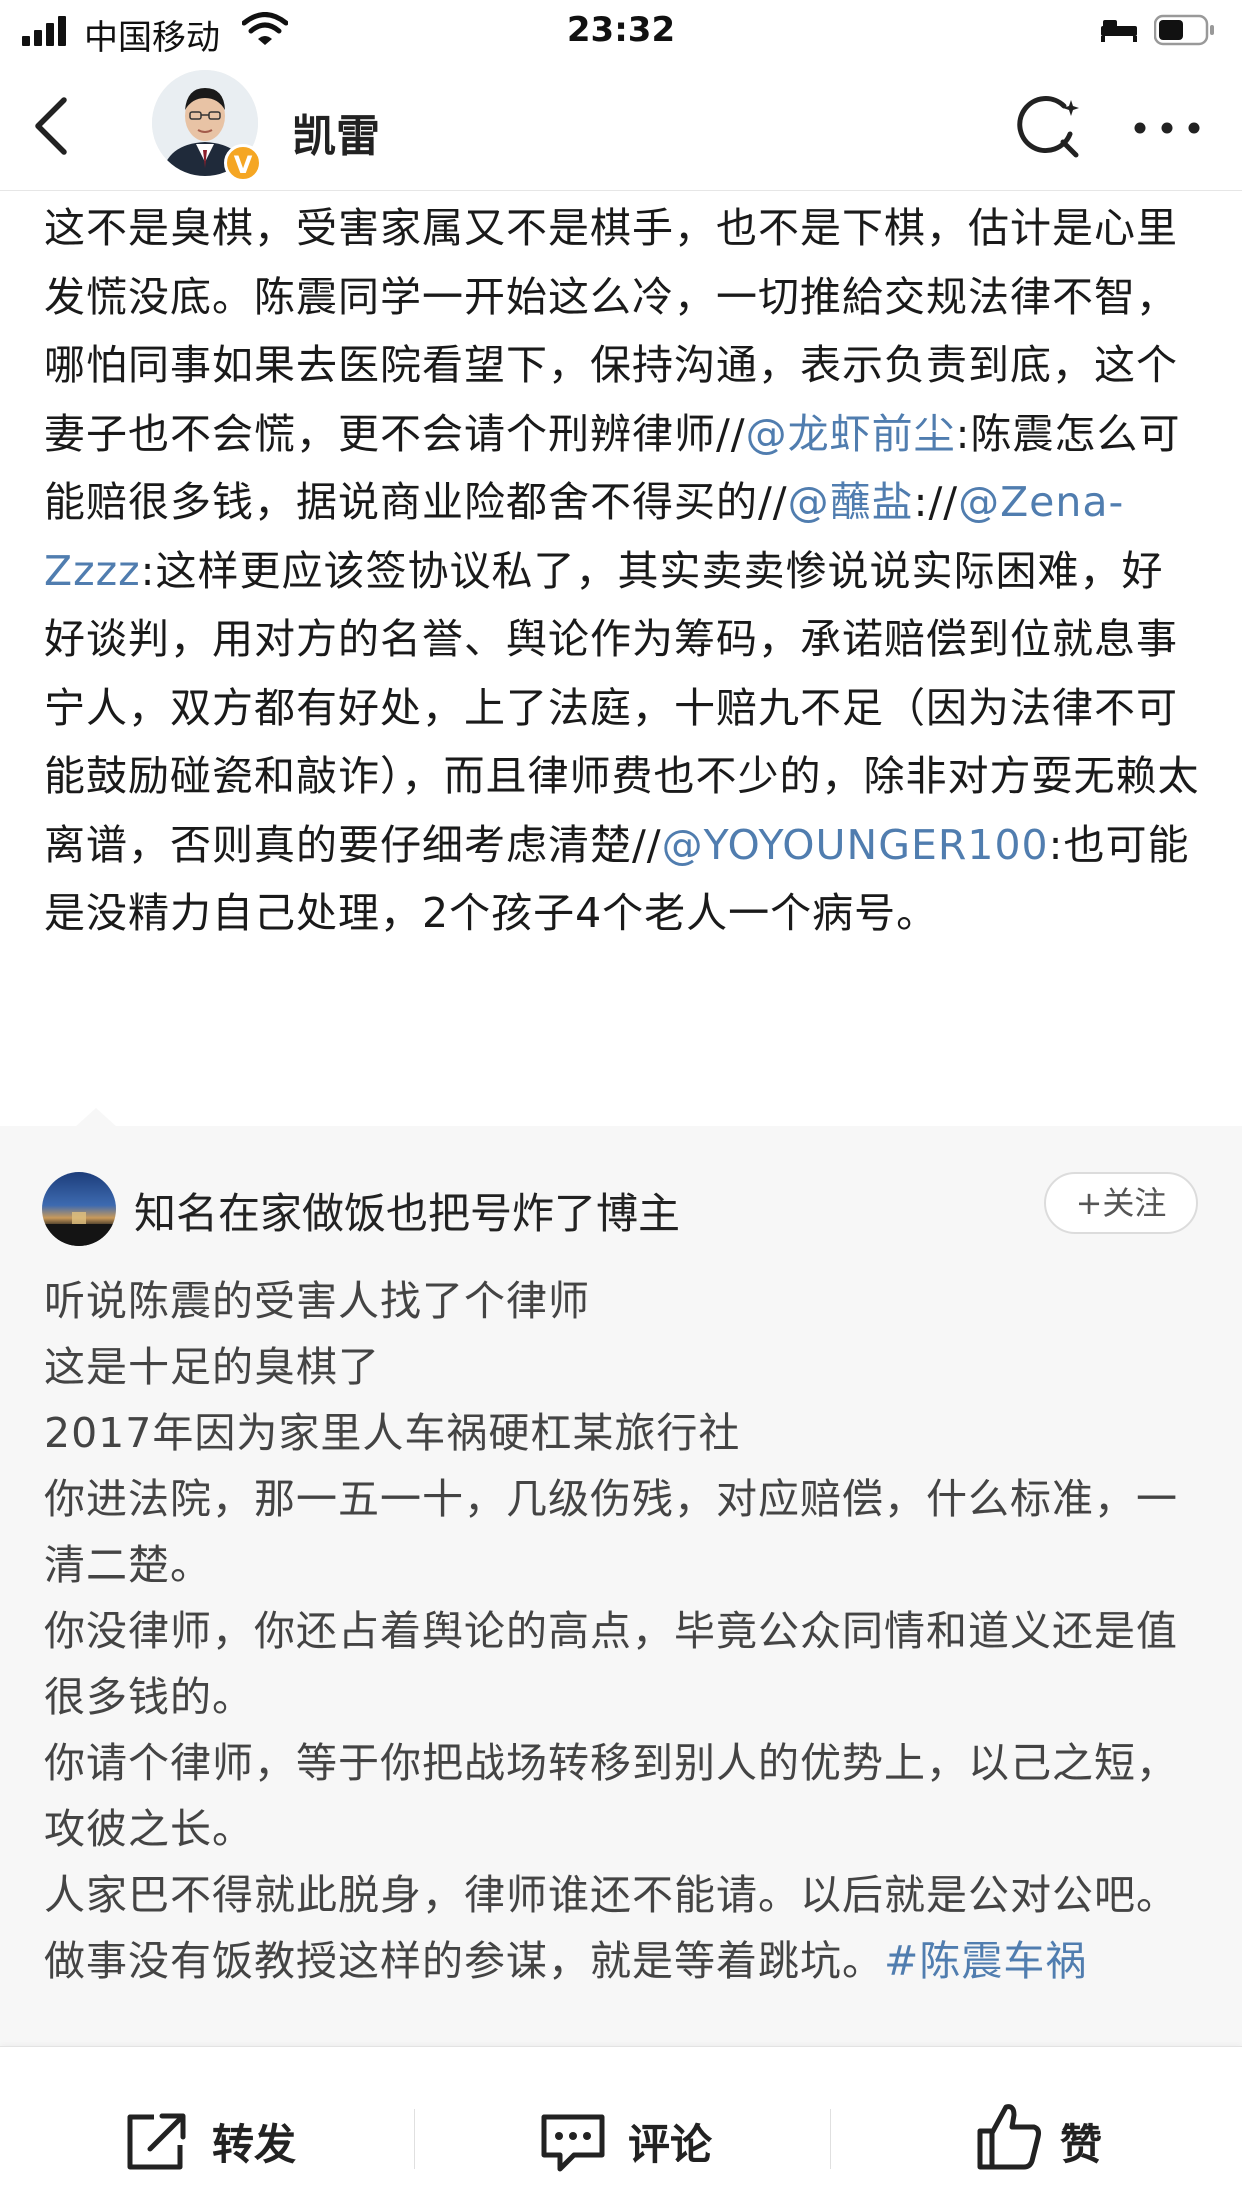  Describe the element at coordinates (1050, 2128) in the screenshot. I see `like-button: 赞` at that location.